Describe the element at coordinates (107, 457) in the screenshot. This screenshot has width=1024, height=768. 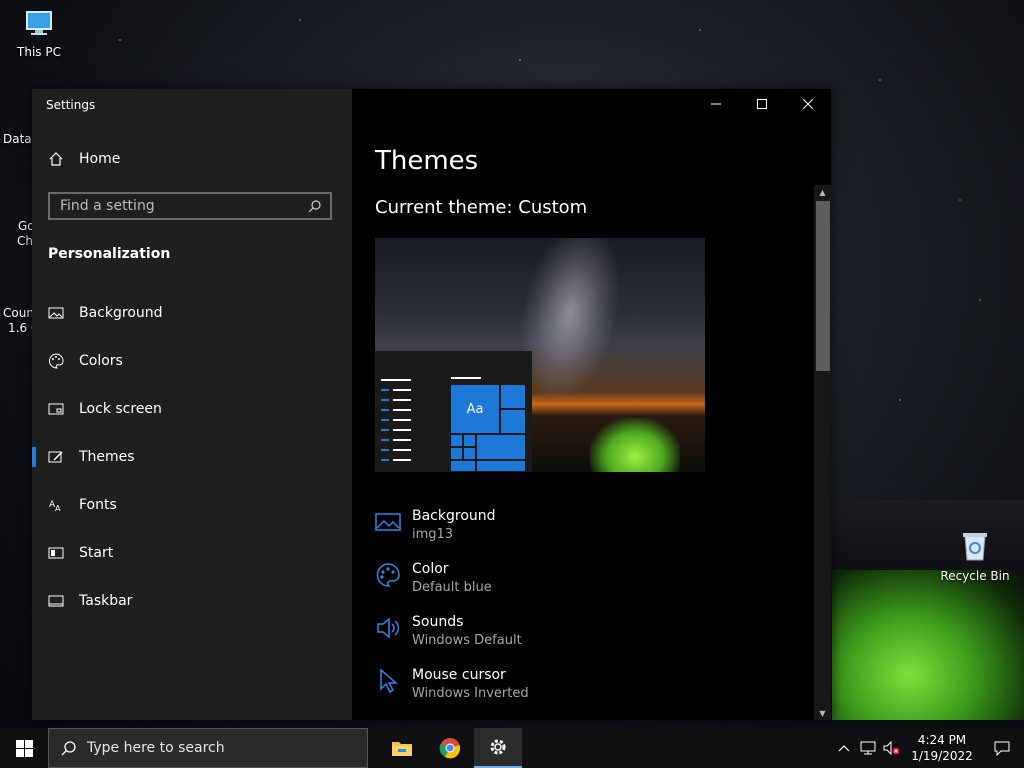
I see `sidebar-item-label: Themes` at that location.